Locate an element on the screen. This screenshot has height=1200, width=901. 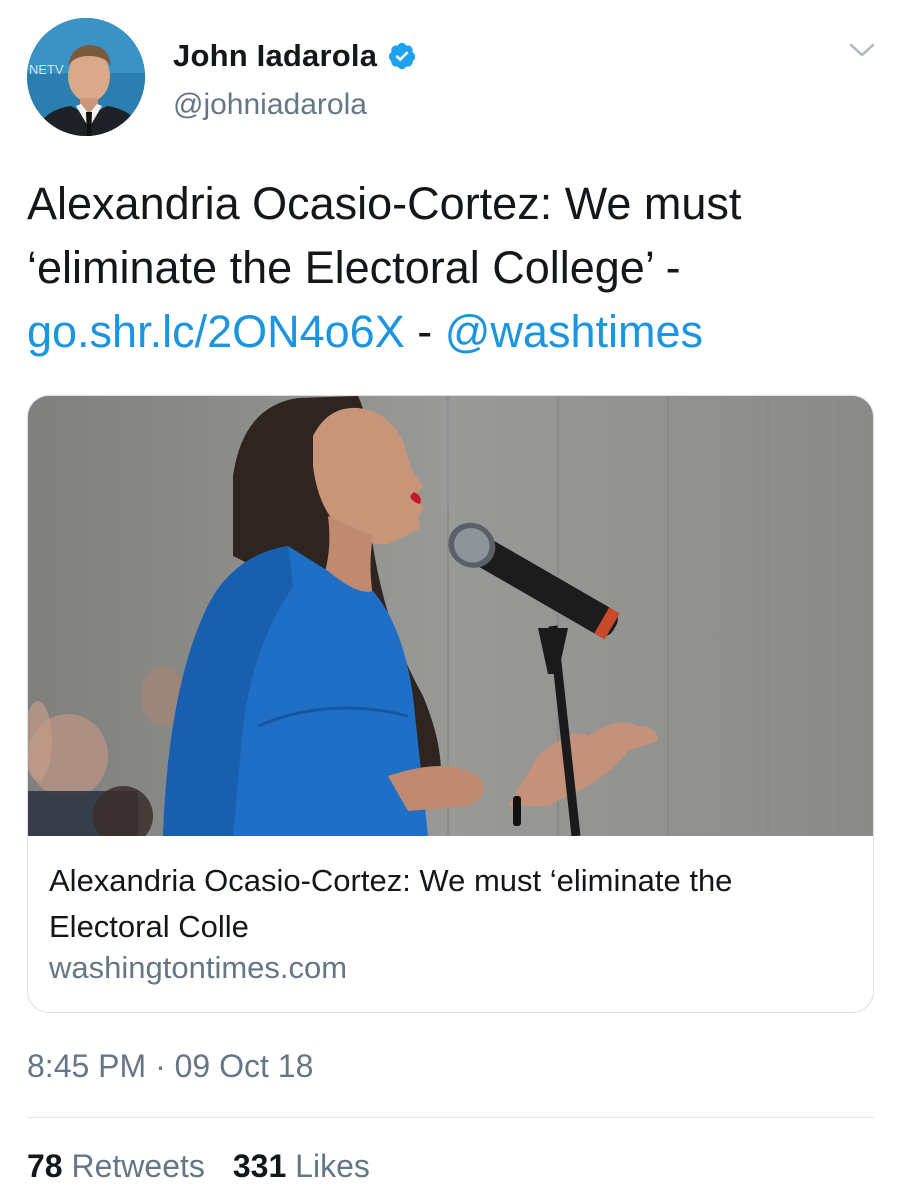
tweet-link: go.shr.lc/2ON4o6X is located at coordinates (216, 331).